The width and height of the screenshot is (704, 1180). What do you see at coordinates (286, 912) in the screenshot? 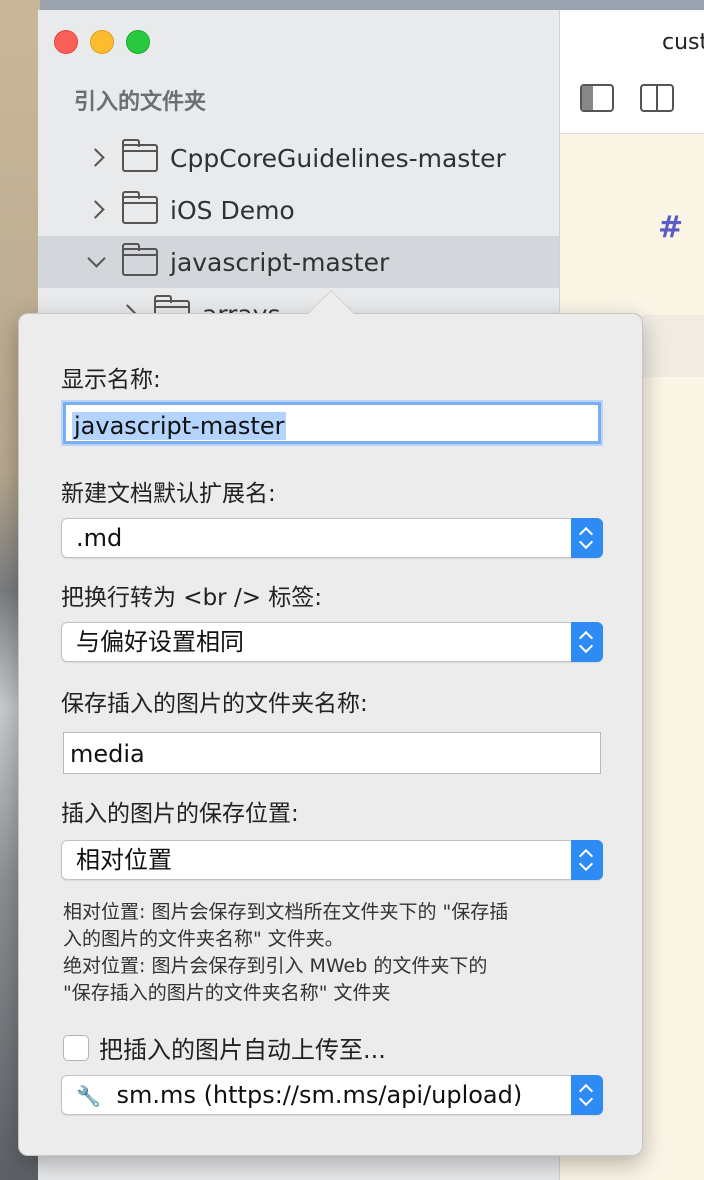
I see `help-line: 相对位置: 图片会保存到文档所在文件夹下的 "保存插` at bounding box center [286, 912].